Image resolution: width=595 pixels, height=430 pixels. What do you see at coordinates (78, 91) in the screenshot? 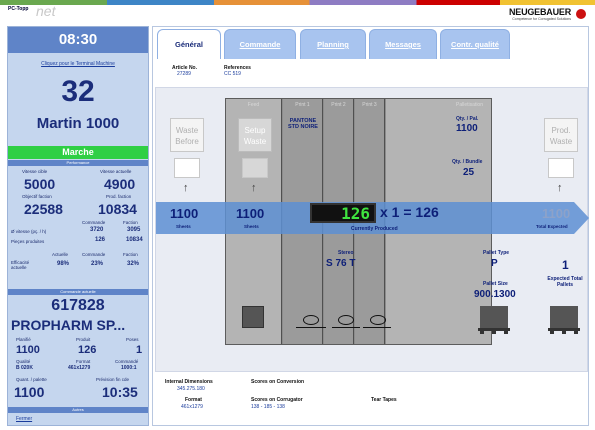
I see `machine-number: 32` at bounding box center [78, 91].